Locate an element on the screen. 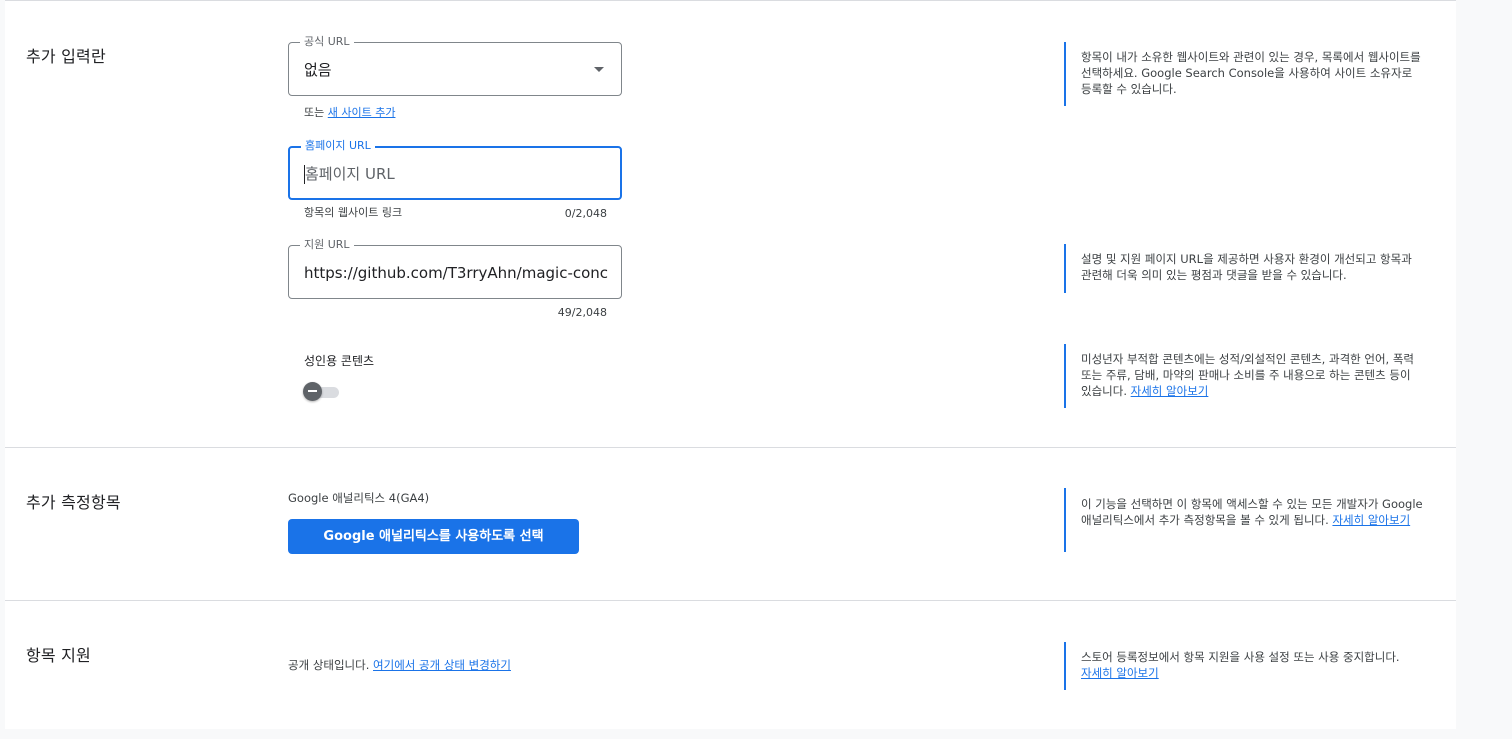 This screenshot has height=739, width=1512. official-url-value: 없음 is located at coordinates (318, 70).